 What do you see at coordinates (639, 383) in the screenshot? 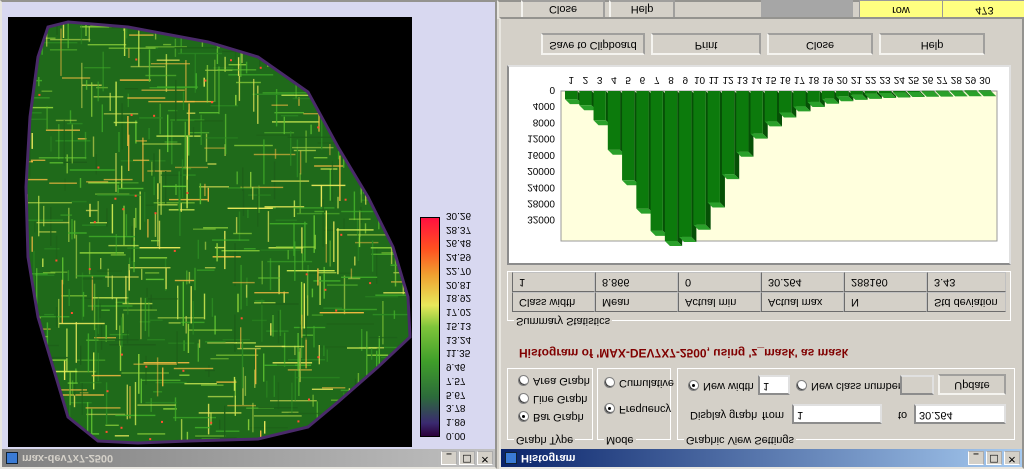
I see `cumulative-radio: Cumulative` at bounding box center [639, 383].